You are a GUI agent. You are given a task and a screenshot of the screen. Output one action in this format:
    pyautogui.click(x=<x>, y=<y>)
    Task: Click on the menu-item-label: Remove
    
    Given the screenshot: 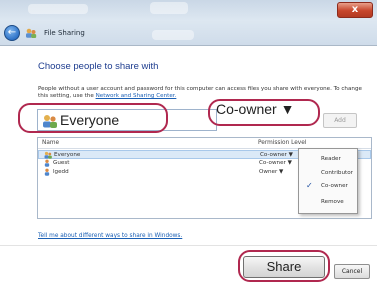 What is the action you would take?
    pyautogui.click(x=332, y=202)
    